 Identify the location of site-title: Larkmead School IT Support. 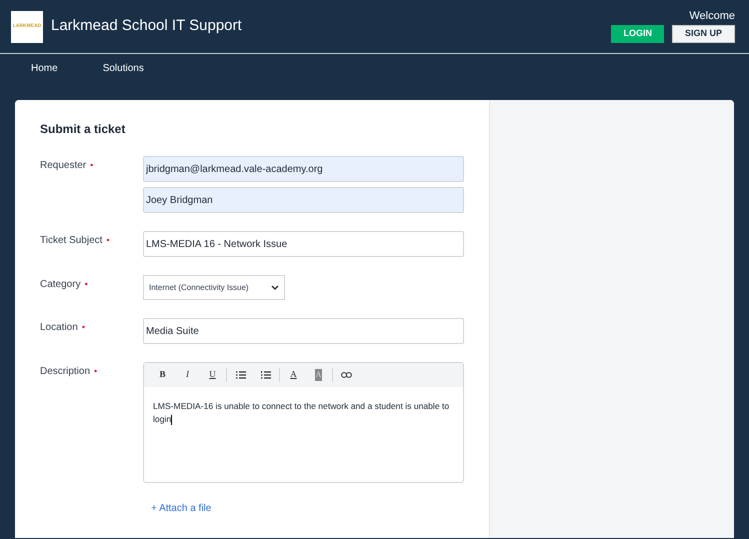
(146, 26).